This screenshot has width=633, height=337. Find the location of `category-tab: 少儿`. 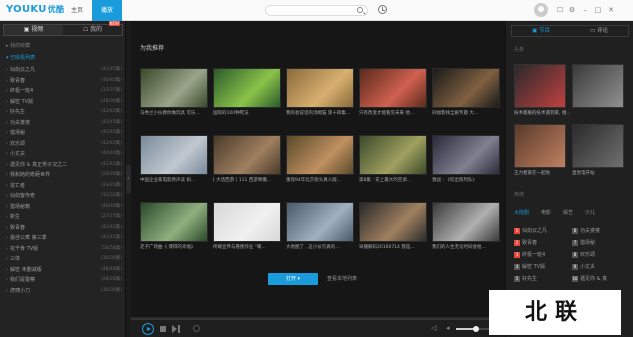

category-tab: 少儿 is located at coordinates (590, 212).